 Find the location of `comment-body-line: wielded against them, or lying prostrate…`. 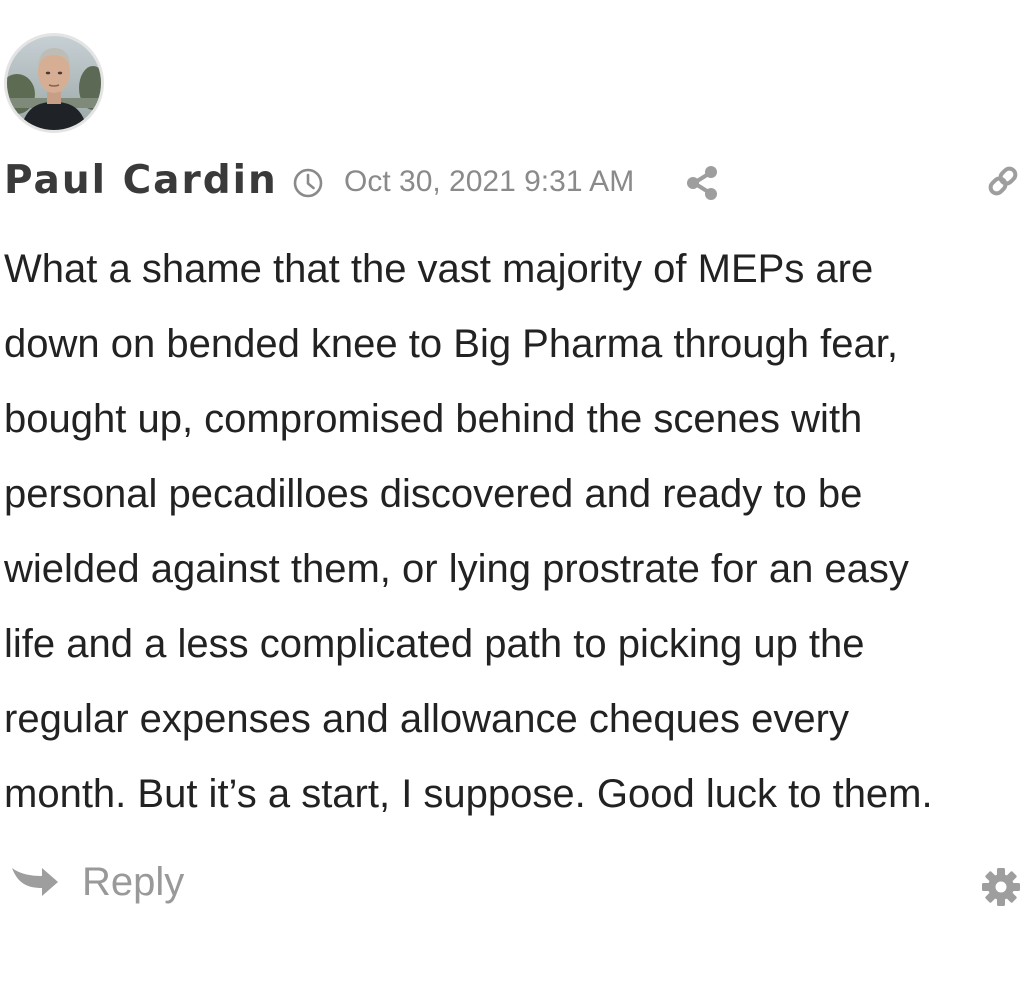

comment-body-line: wielded against them, or lying prostrate… is located at coordinates (456, 569).